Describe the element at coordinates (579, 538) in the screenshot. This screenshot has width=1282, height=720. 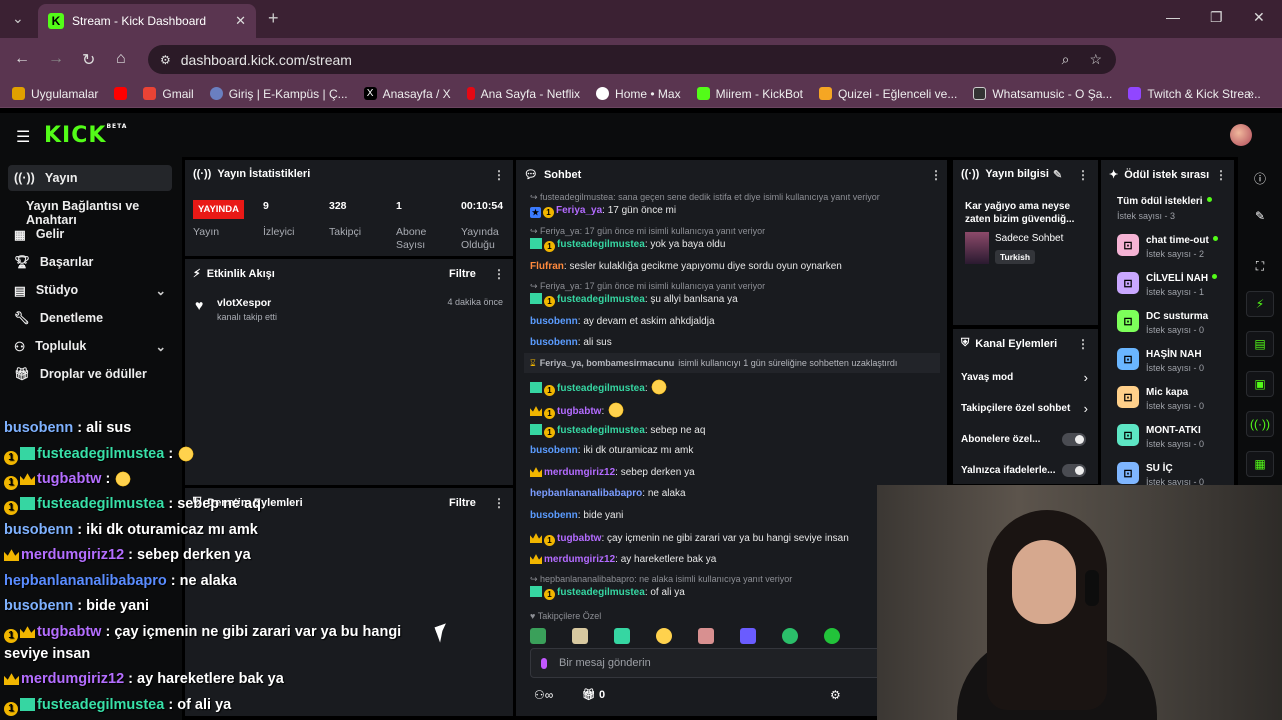
I see `chat-username: tugbabtw` at that location.